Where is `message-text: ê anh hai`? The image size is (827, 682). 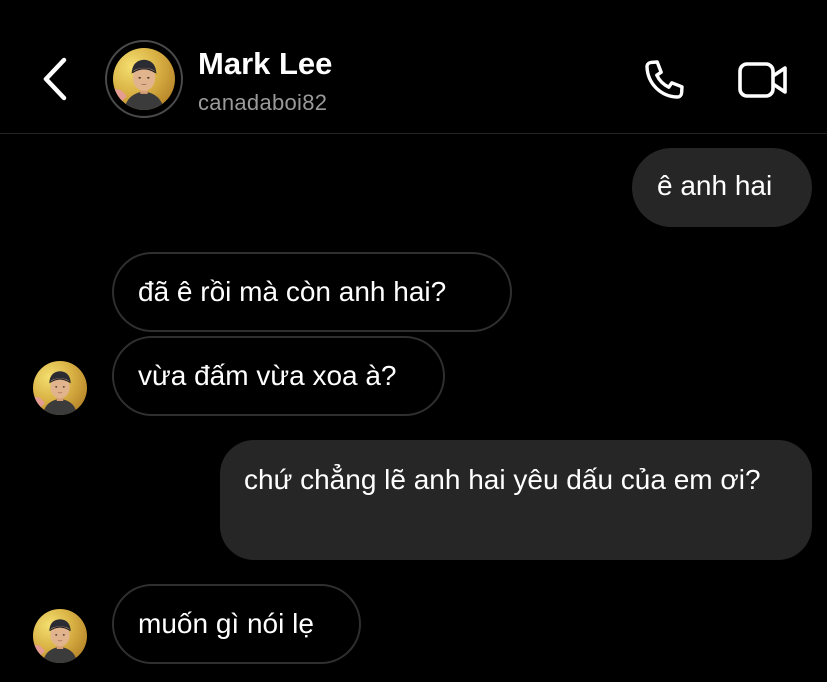
message-text: ê anh hai is located at coordinates (715, 185).